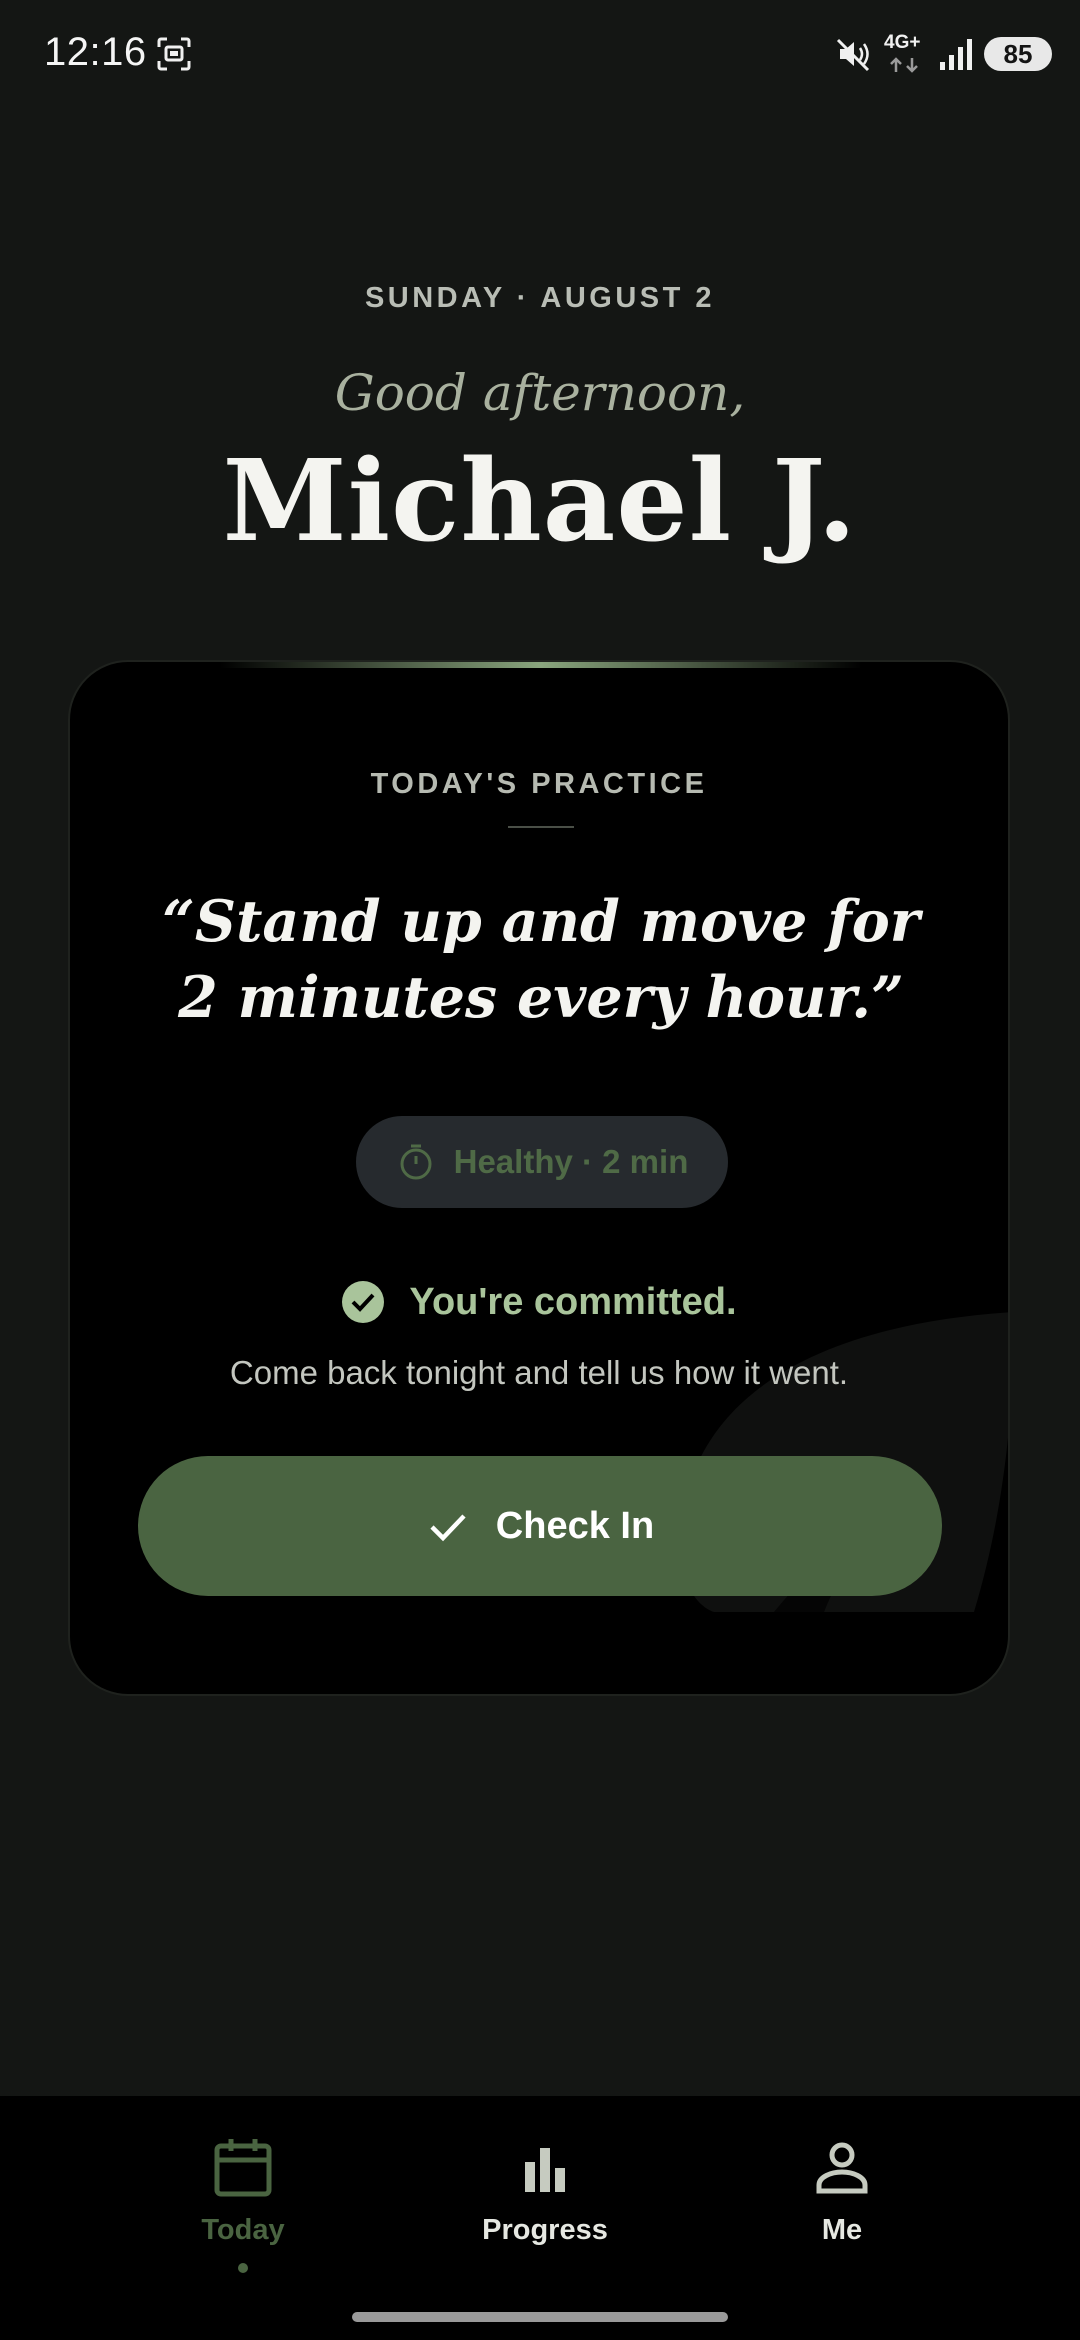 The height and width of the screenshot is (2340, 1080). I want to click on data-arrows-icon, so click(904, 65).